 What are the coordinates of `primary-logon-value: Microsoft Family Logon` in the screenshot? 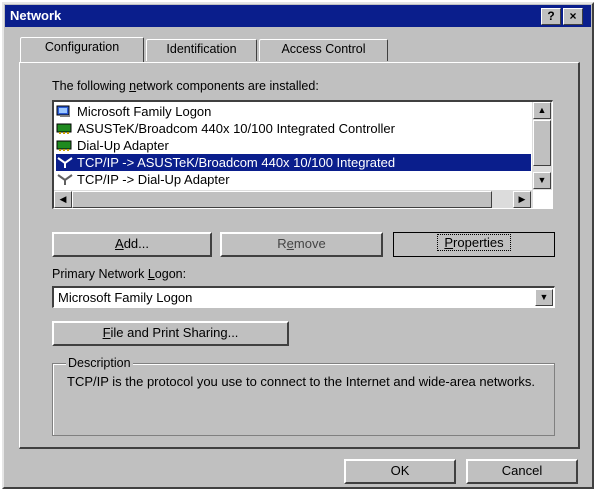 It's located at (125, 297).